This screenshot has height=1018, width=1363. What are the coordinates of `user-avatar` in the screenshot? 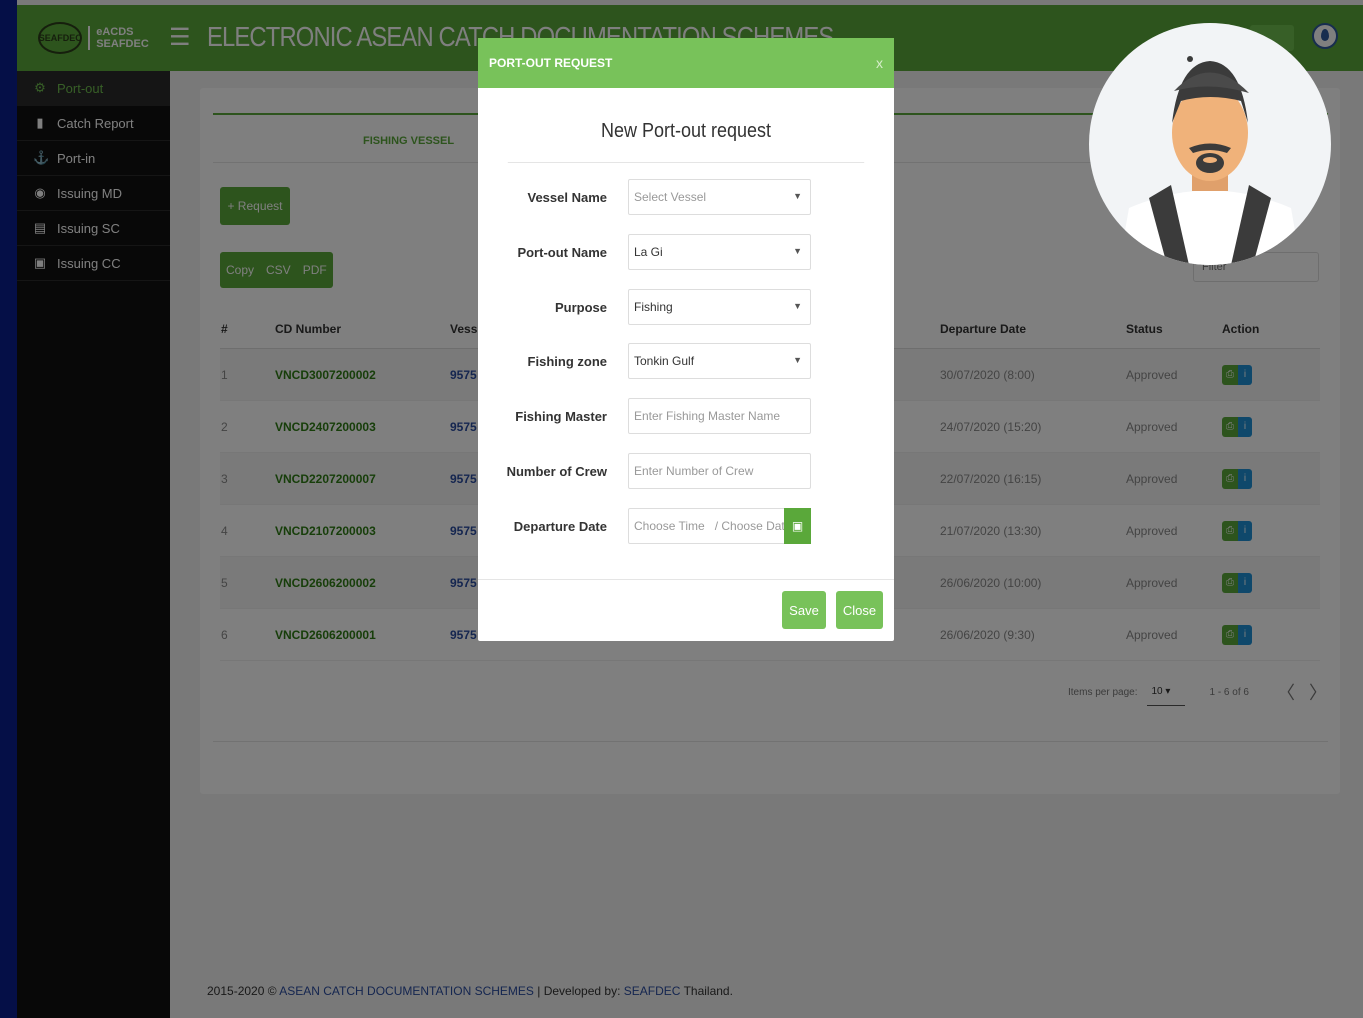 It's located at (1210, 144).